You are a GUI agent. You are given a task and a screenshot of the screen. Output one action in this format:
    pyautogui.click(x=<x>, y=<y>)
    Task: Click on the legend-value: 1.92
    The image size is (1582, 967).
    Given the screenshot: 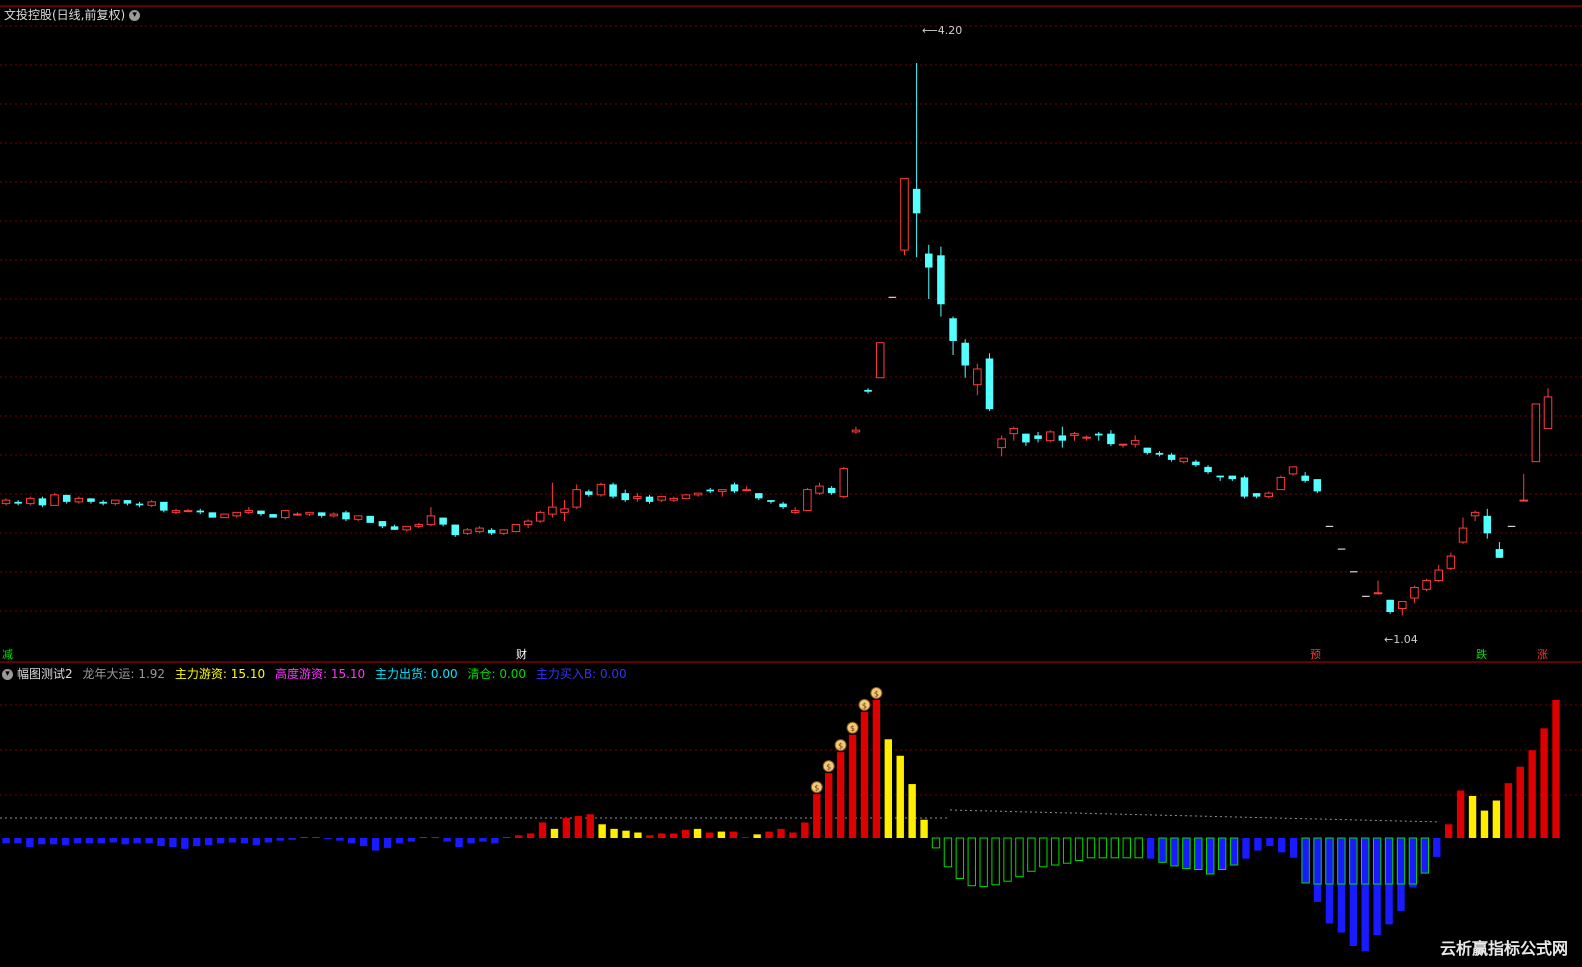 What is the action you would take?
    pyautogui.click(x=152, y=674)
    